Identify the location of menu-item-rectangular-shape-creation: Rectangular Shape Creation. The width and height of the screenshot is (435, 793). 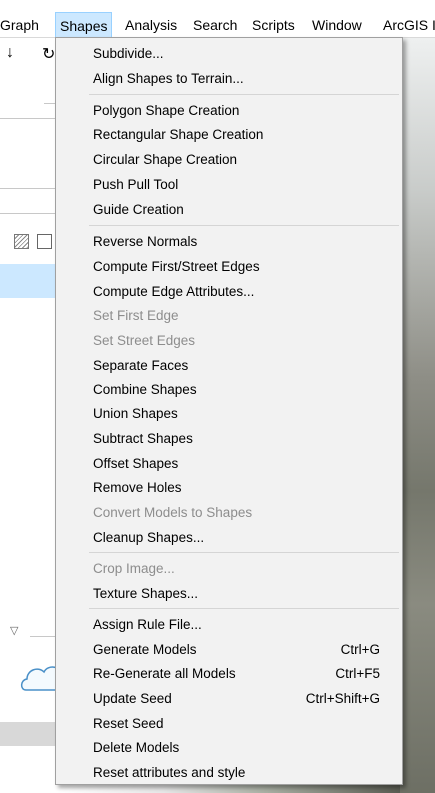
(229, 135).